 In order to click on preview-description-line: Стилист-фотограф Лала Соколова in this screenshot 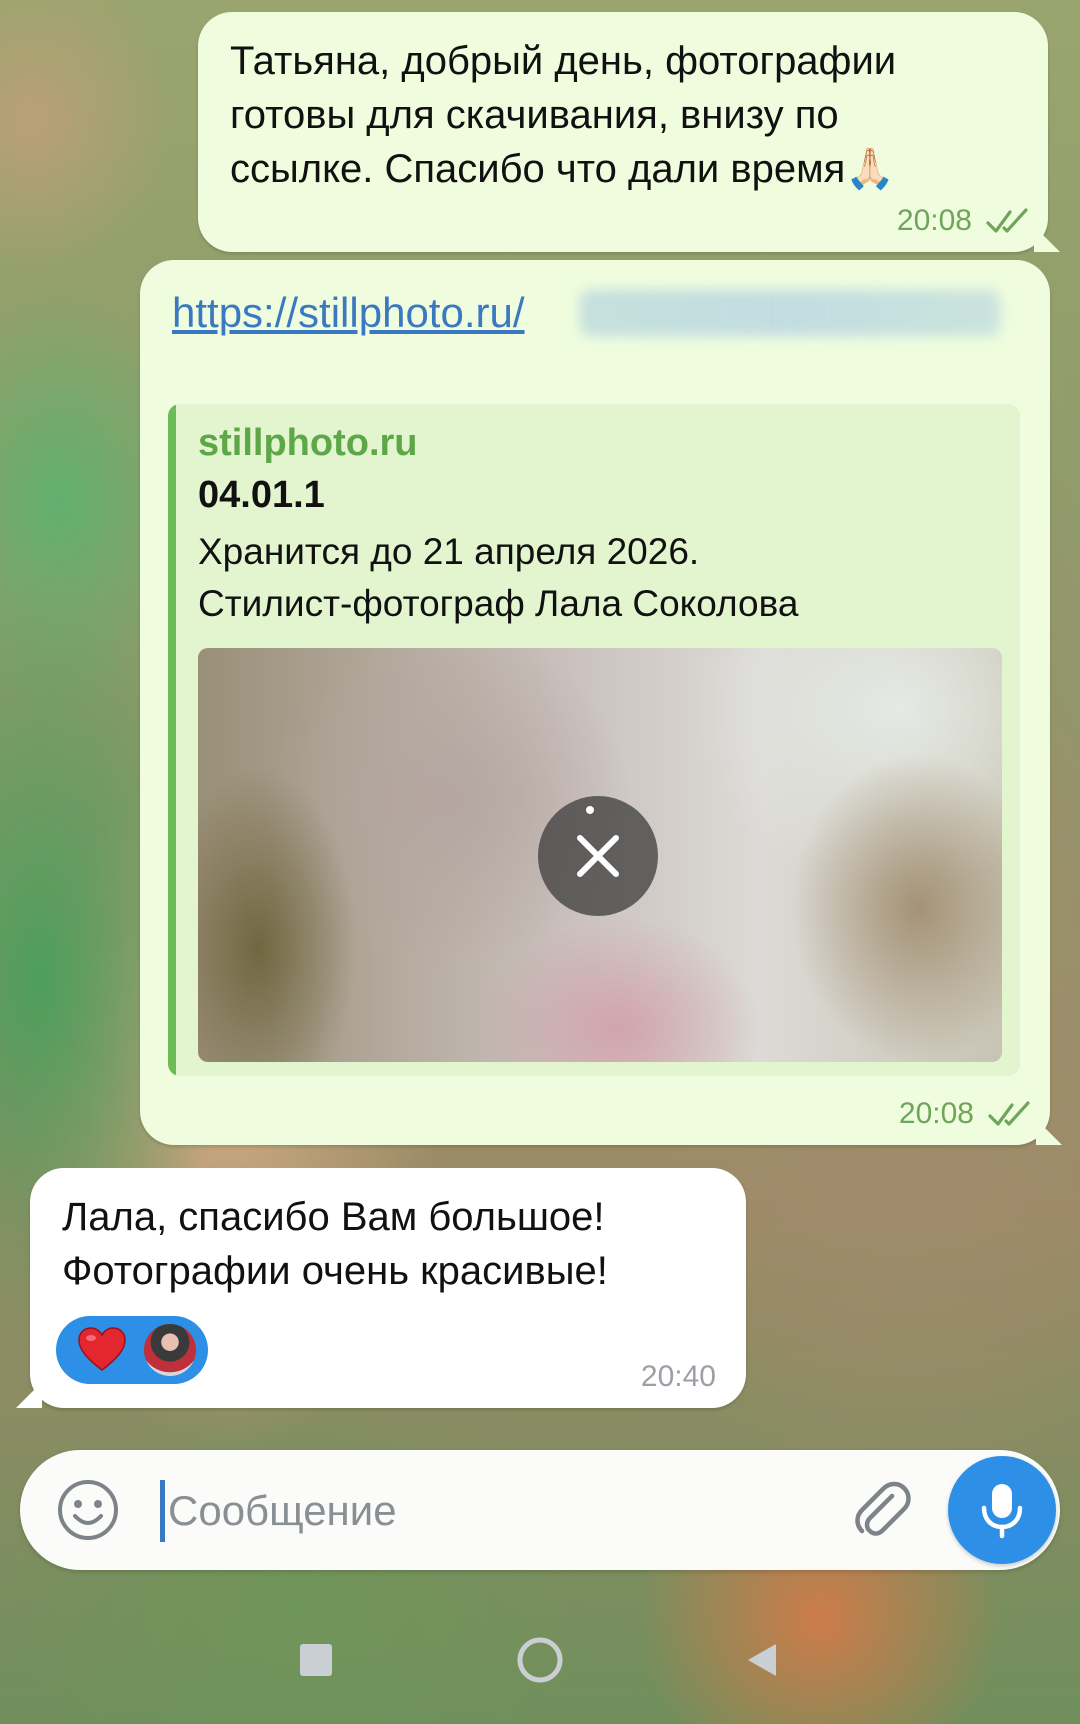, I will do `click(498, 603)`.